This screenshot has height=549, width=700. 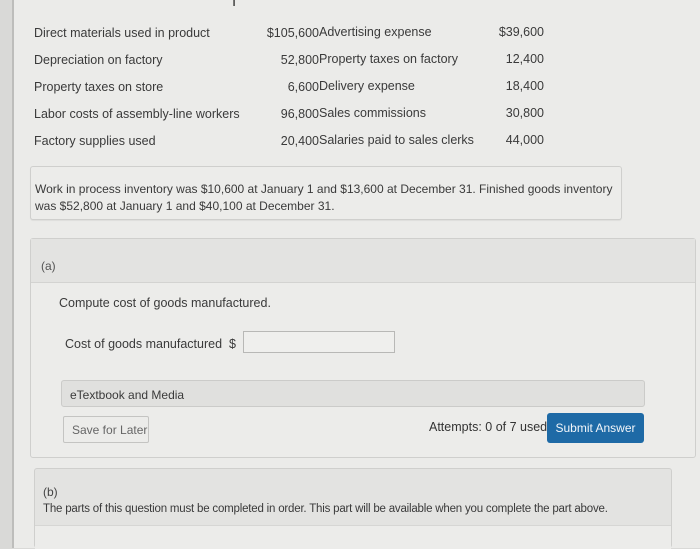 What do you see at coordinates (353, 393) in the screenshot?
I see `etextbook-media-toggle: eTextbook and Media` at bounding box center [353, 393].